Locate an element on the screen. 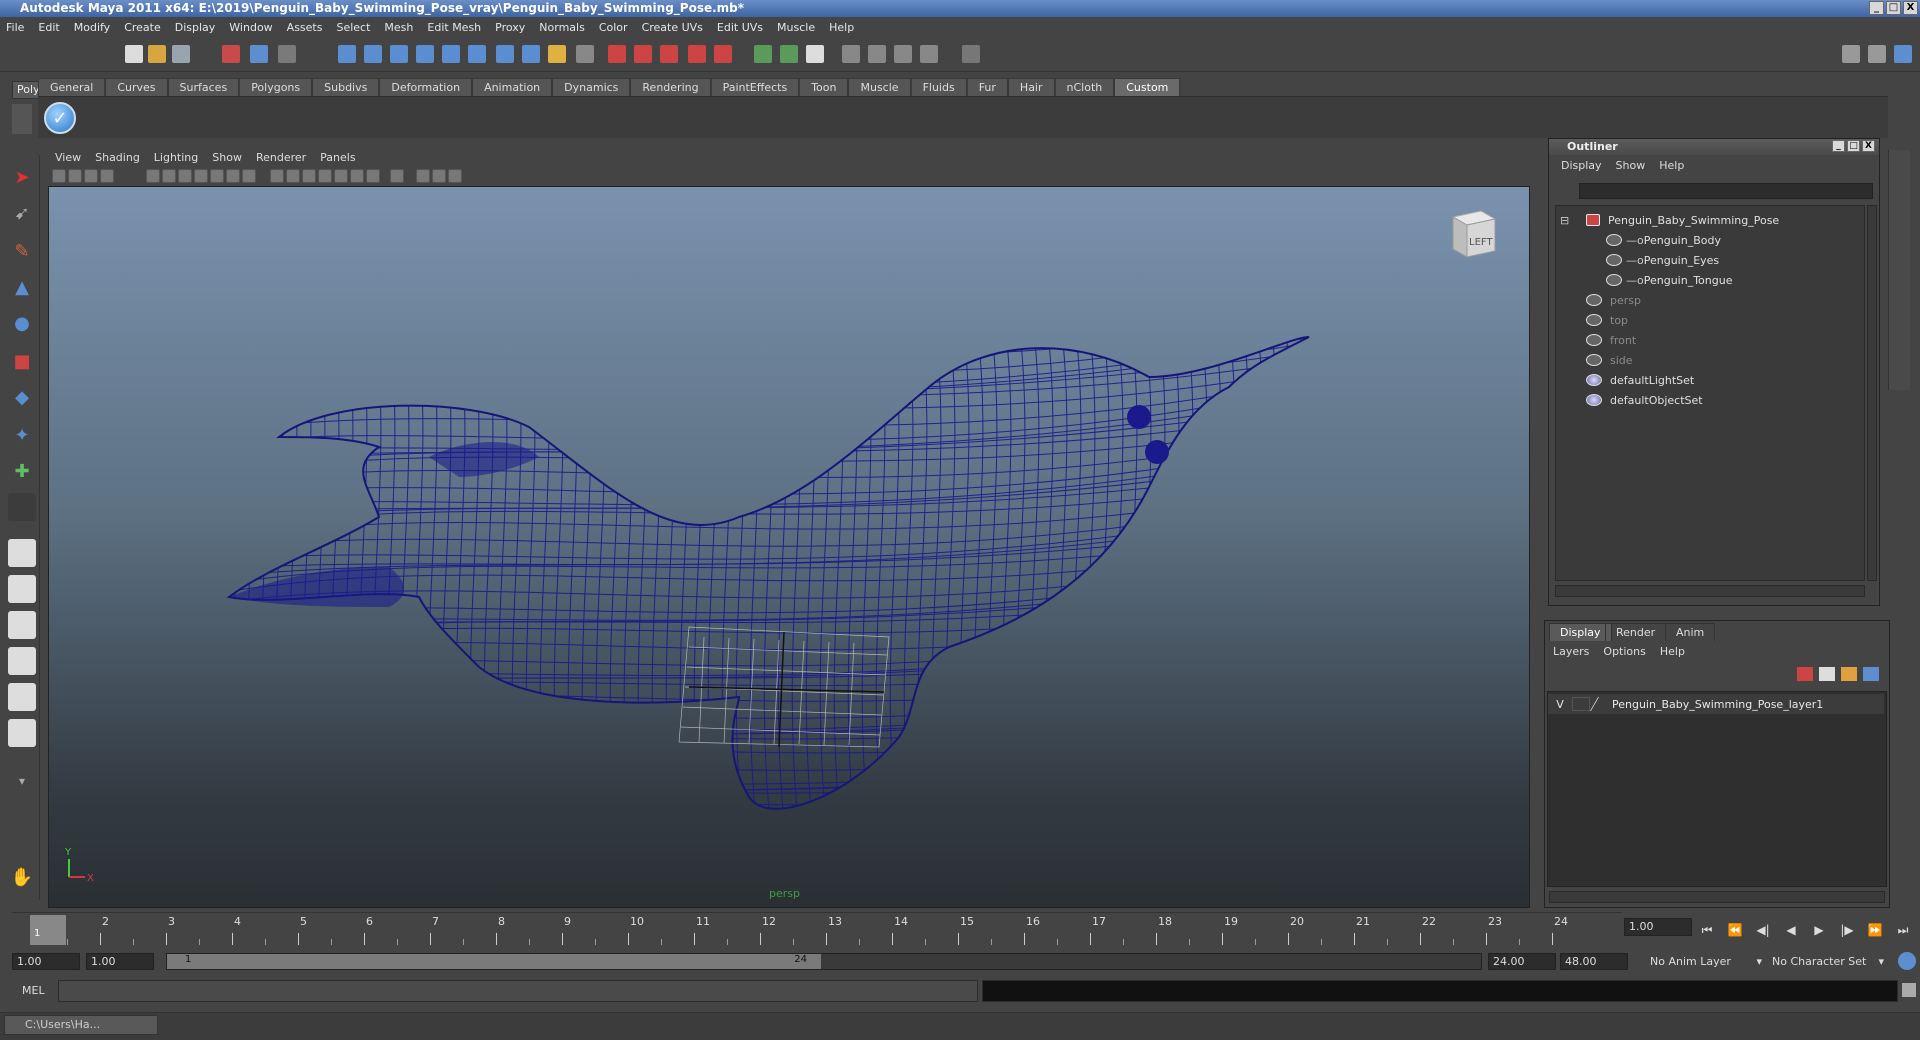 Image resolution: width=1920 pixels, height=1040 pixels. snap-view-plane-icon is located at coordinates (425, 54).